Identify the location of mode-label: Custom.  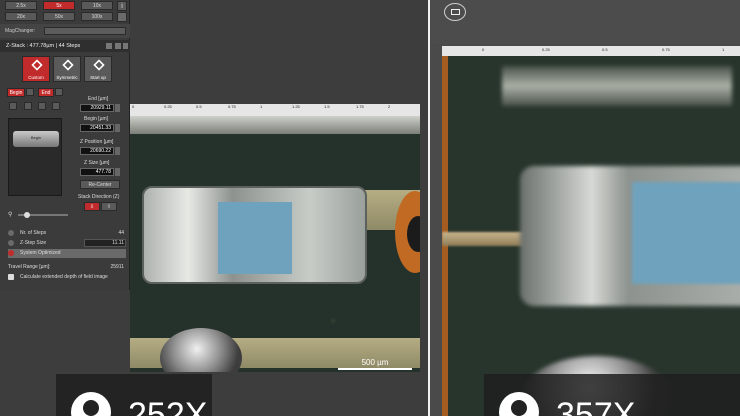
(36, 77).